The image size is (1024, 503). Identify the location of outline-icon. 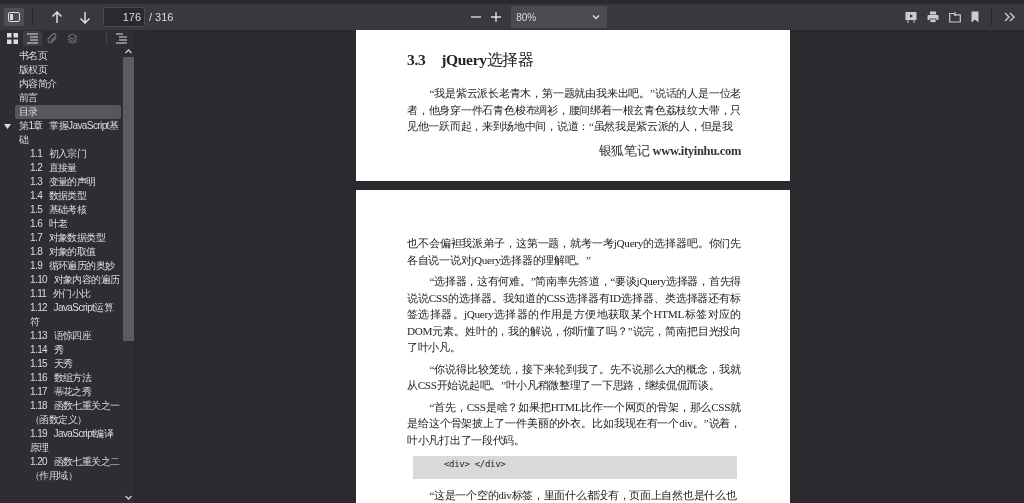
(32, 38).